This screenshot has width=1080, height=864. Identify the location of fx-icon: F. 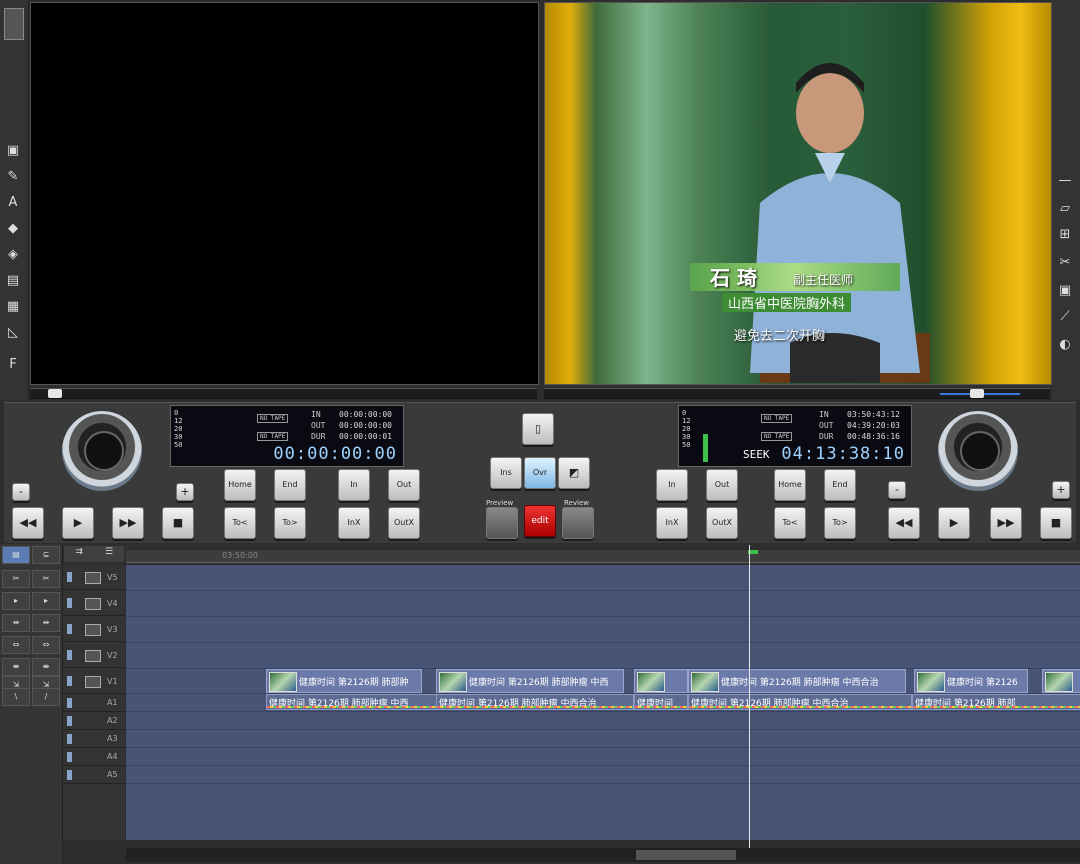
(13, 365).